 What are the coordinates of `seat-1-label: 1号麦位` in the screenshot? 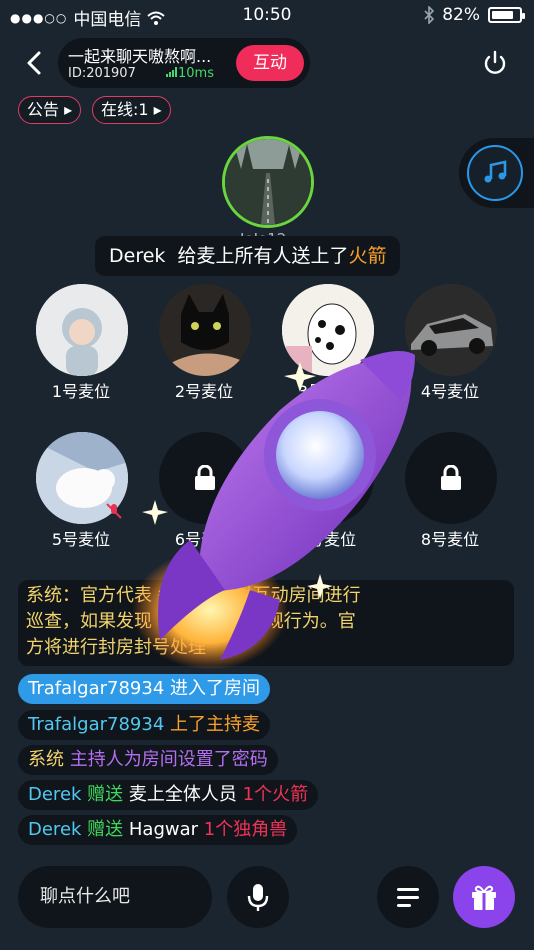 It's located at (81, 391).